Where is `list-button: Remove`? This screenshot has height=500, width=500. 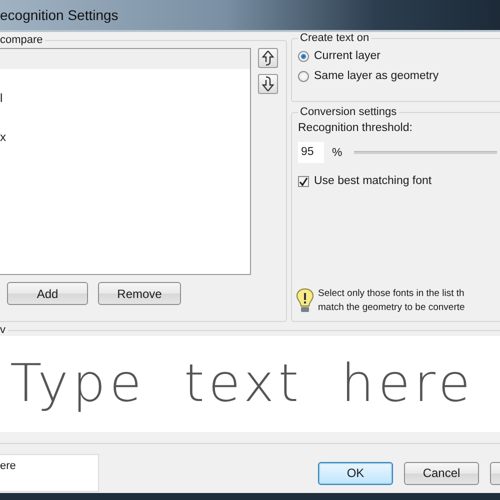 list-button: Remove is located at coordinates (139, 293).